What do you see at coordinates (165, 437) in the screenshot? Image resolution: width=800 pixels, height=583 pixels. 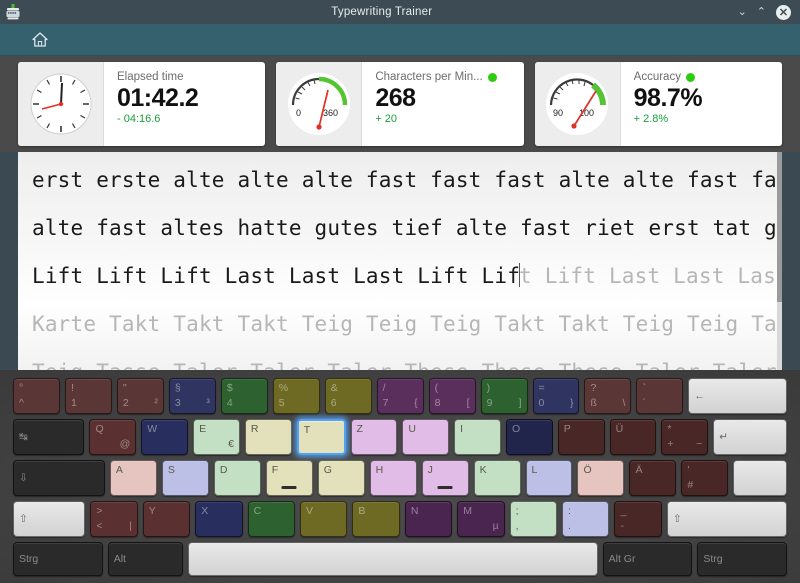 I see `key-w: W` at bounding box center [165, 437].